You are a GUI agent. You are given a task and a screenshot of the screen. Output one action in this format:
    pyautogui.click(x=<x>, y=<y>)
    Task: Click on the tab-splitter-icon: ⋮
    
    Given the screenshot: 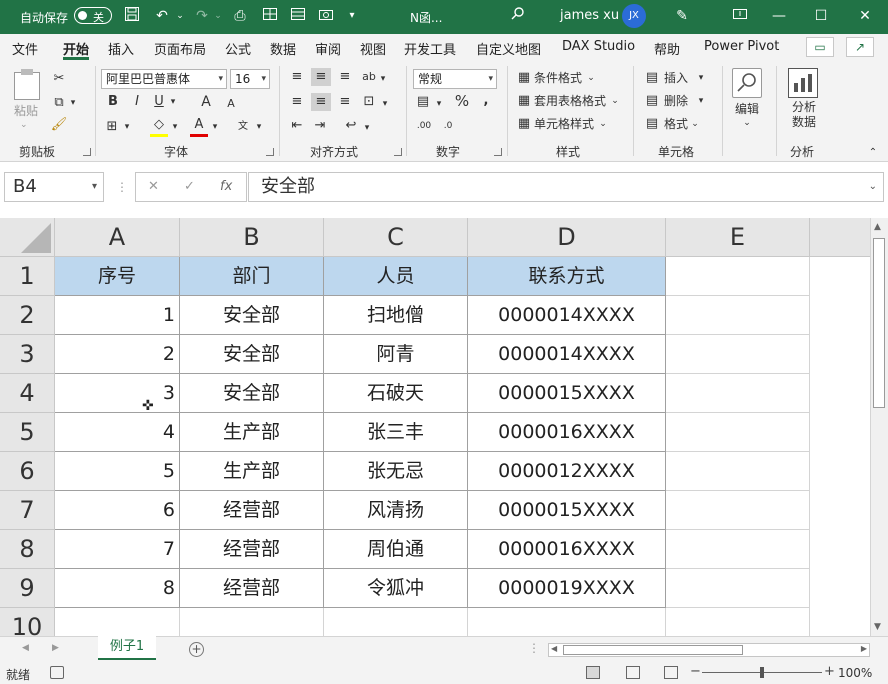 What is the action you would take?
    pyautogui.click(x=534, y=648)
    